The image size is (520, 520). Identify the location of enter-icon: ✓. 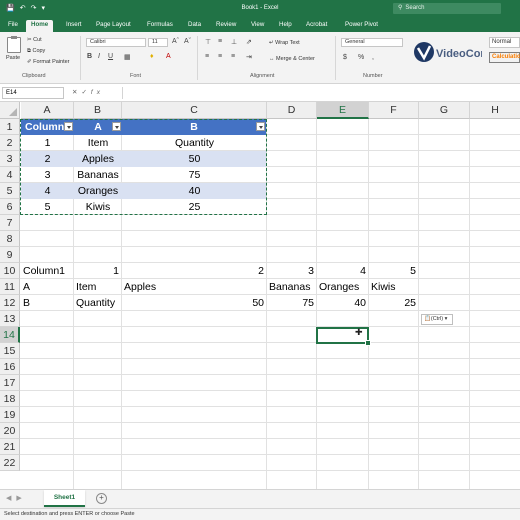
(85, 92).